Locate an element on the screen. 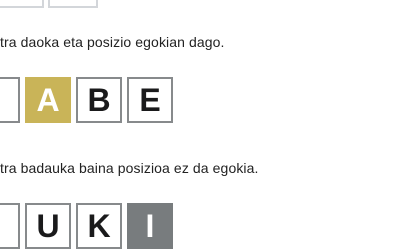 The height and width of the screenshot is (250, 400). letter-tile-absent: I is located at coordinates (150, 226).